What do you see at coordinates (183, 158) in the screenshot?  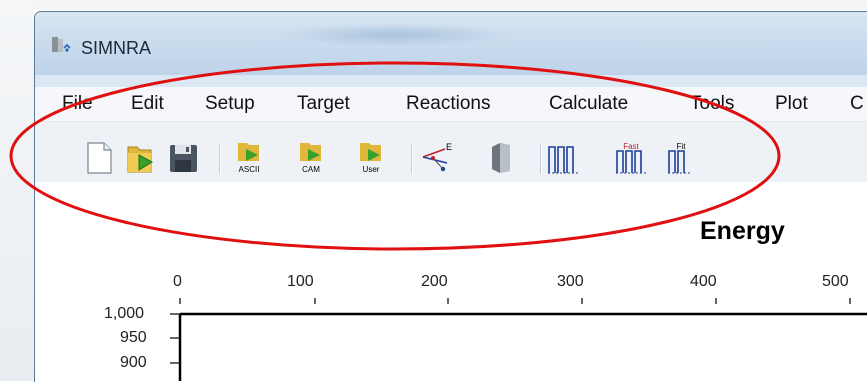 I see `save-file-icon` at bounding box center [183, 158].